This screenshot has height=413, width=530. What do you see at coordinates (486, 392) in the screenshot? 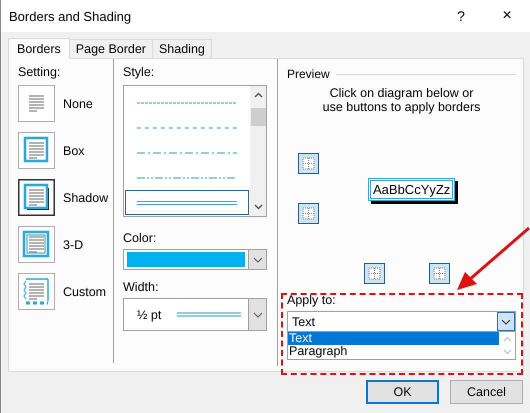
I see `cancel-button: Cancel` at bounding box center [486, 392].